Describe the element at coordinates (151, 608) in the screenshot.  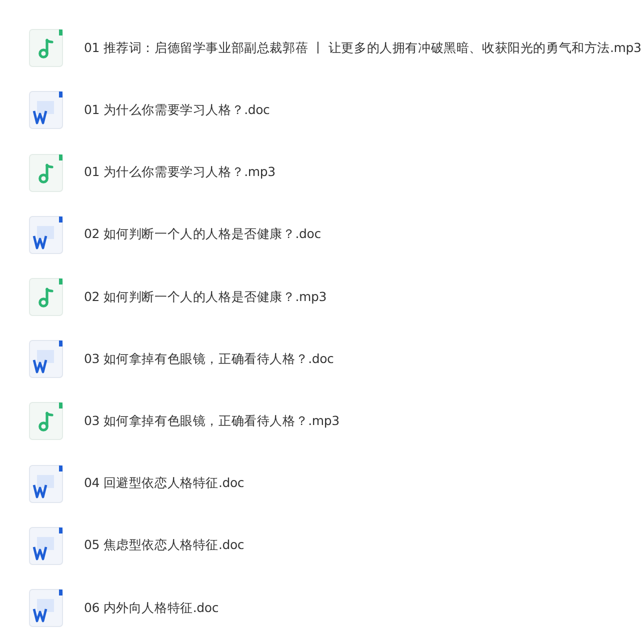
I see `file-name: 06 内外向人格特征.doc` at that location.